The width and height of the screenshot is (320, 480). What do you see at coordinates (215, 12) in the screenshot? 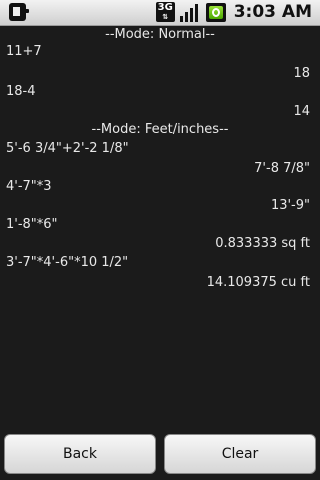
I see `battery-icon` at bounding box center [215, 12].